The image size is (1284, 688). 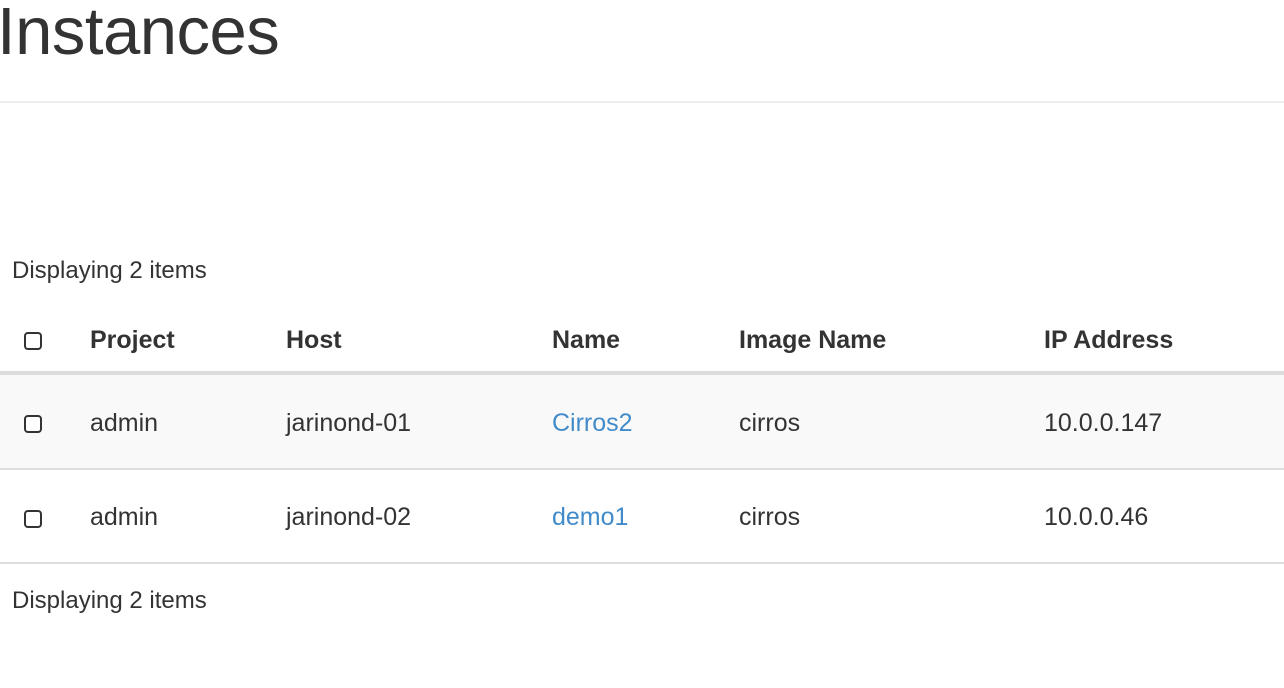 I want to click on column-header-image-name: Image Name, so click(x=812, y=340).